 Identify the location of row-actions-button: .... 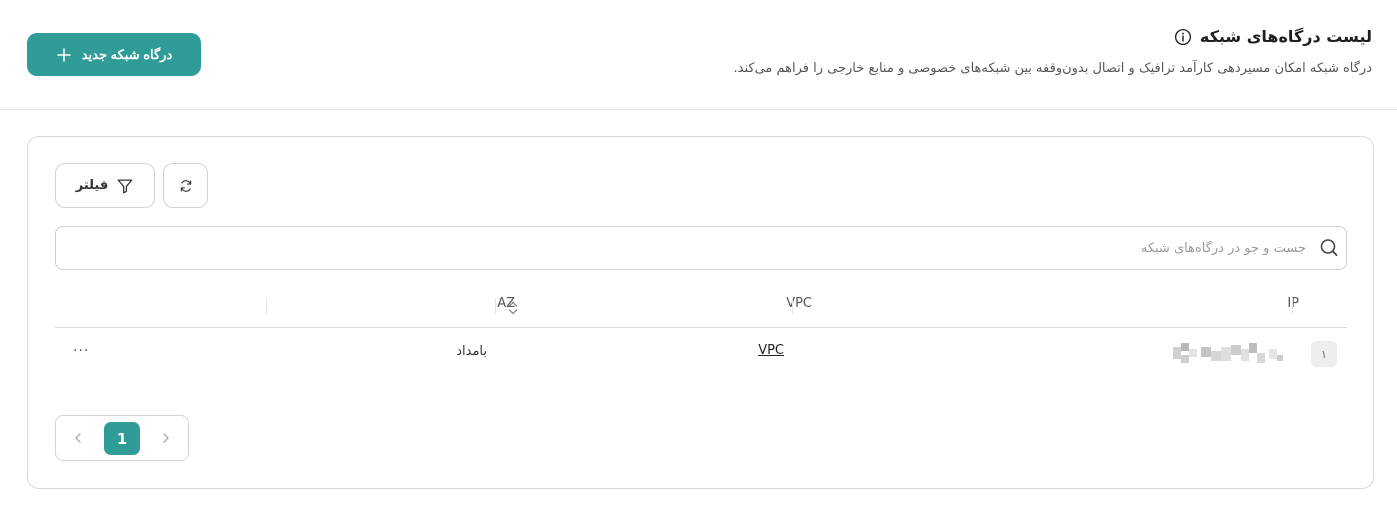
(81, 347).